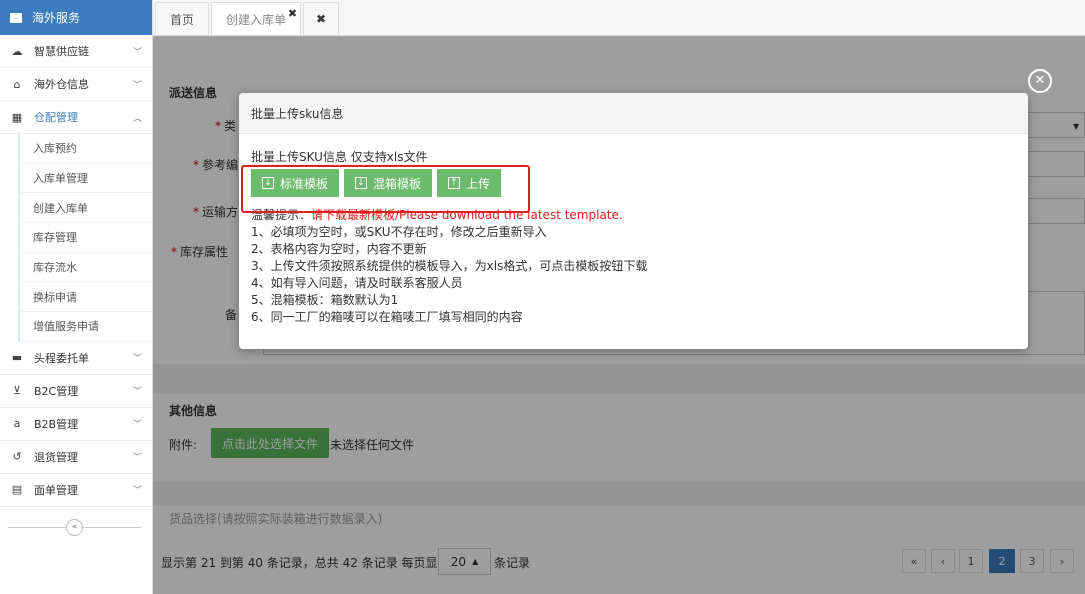  Describe the element at coordinates (17, 424) in the screenshot. I see `amazon-icon: a` at that location.